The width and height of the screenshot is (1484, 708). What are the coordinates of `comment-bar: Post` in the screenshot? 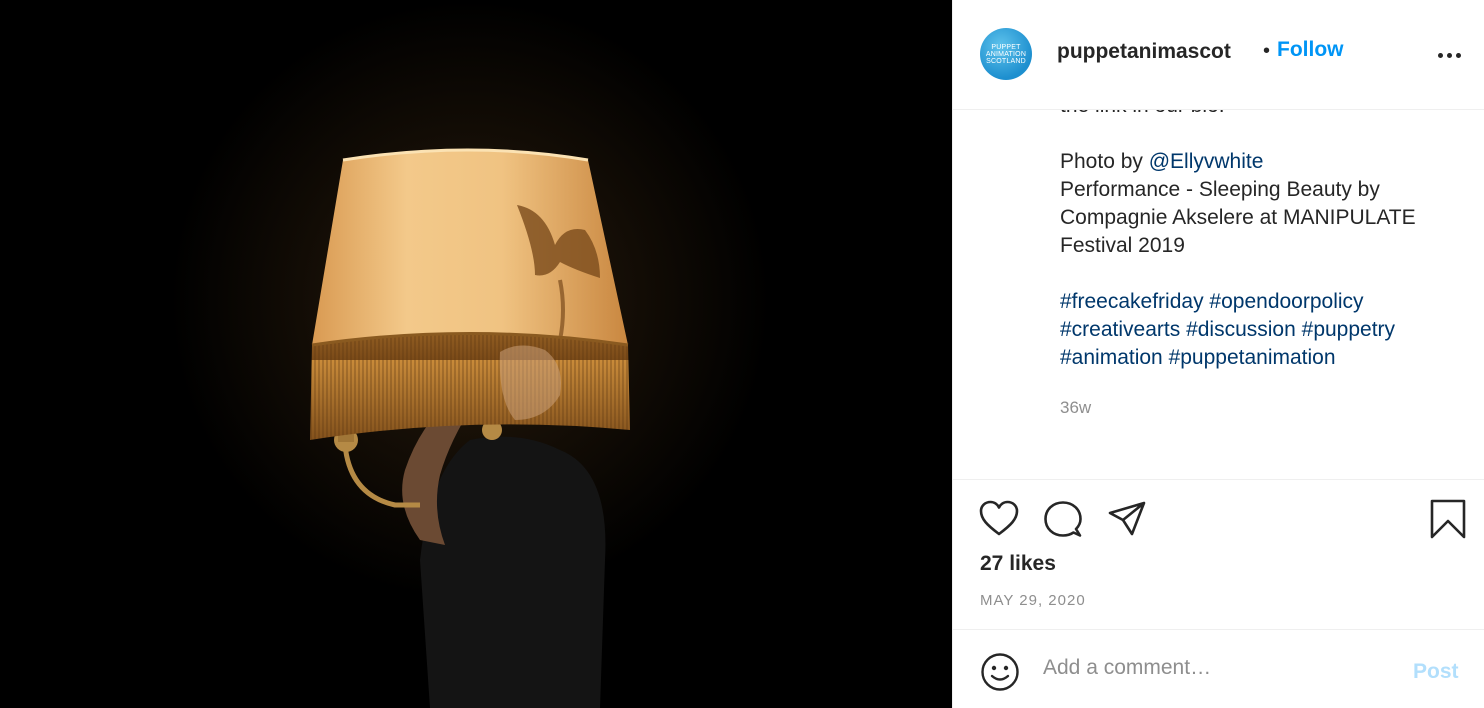 It's located at (1218, 668).